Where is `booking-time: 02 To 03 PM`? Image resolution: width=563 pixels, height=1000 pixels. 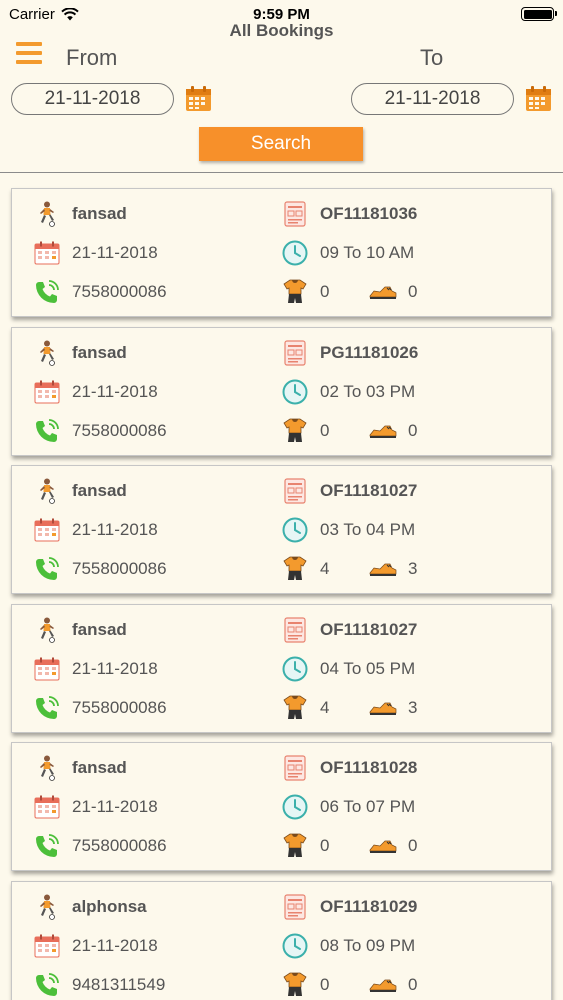 booking-time: 02 To 03 PM is located at coordinates (368, 391).